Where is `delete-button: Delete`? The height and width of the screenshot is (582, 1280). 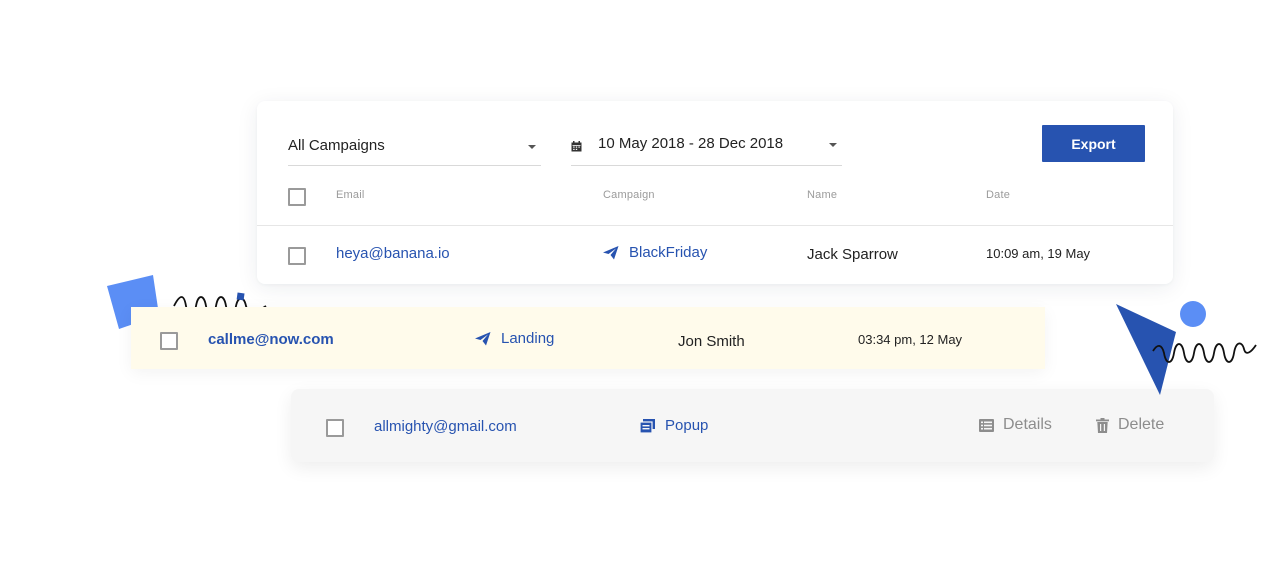
delete-button: Delete is located at coordinates (1130, 425).